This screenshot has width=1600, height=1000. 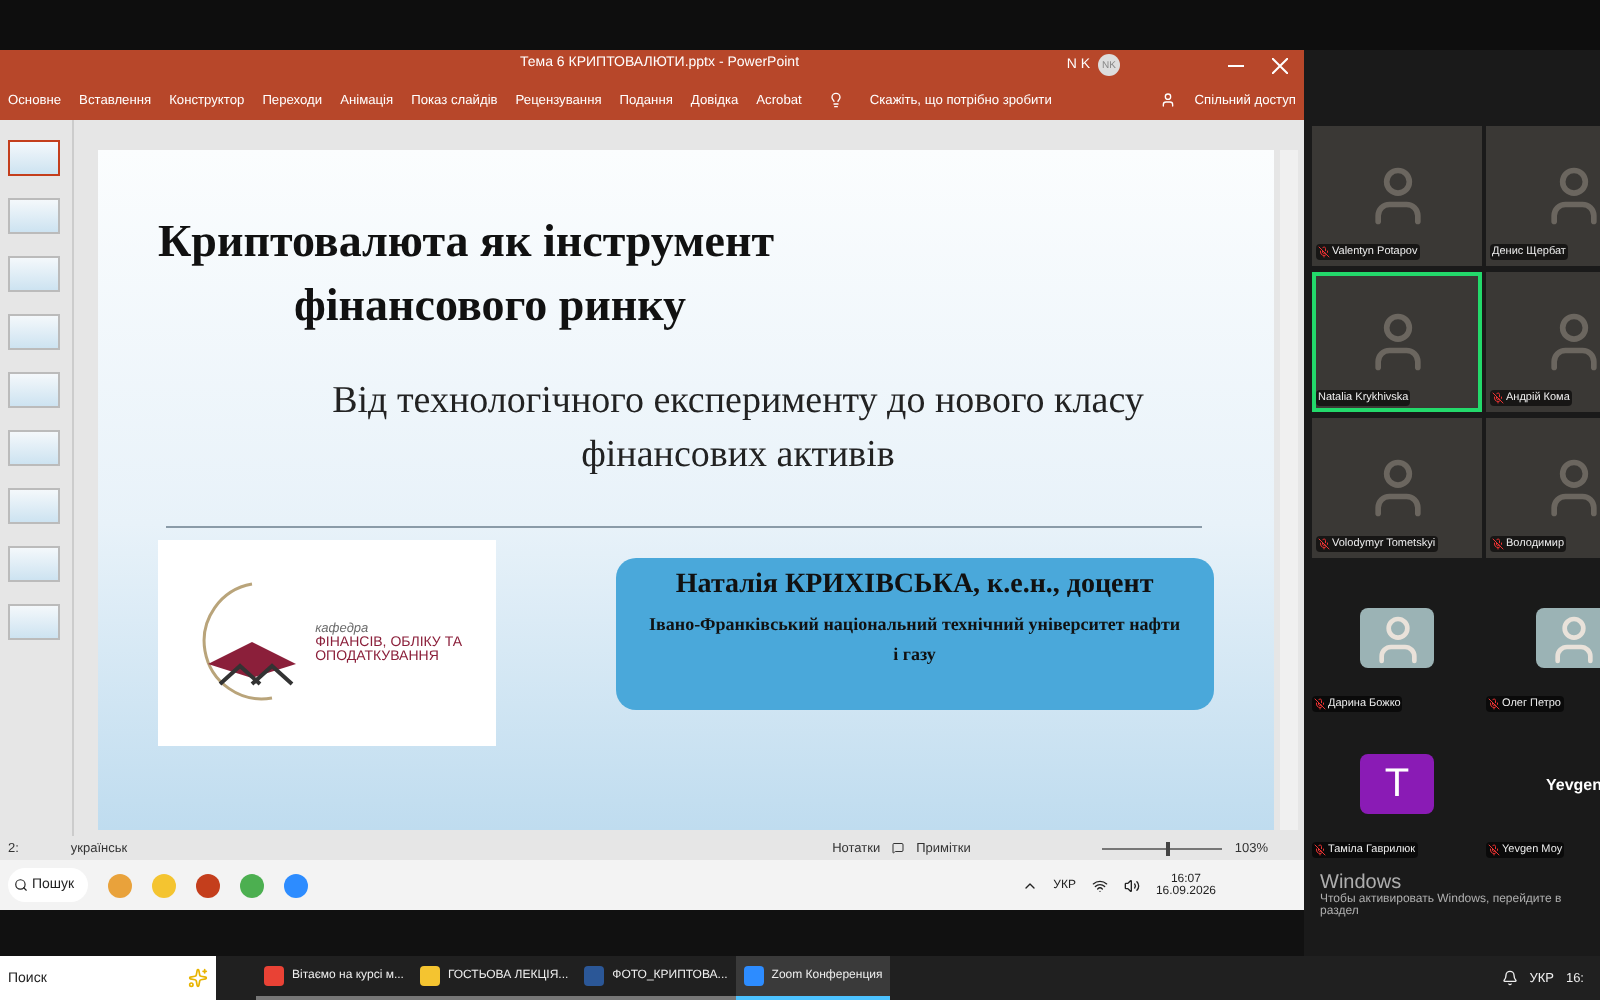 I want to click on video-call-icon, so click(x=296, y=885).